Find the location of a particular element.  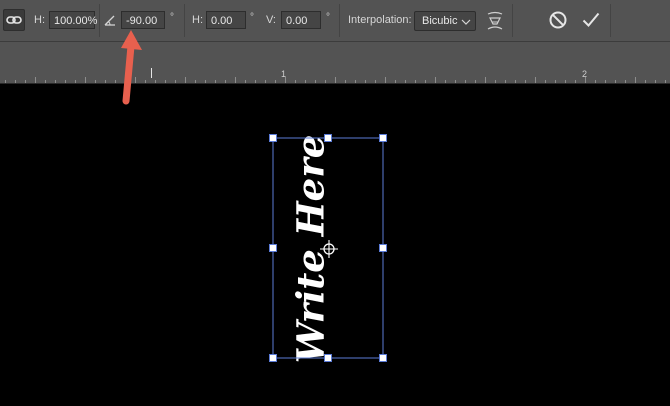

link-toggle-button is located at coordinates (14, 20).